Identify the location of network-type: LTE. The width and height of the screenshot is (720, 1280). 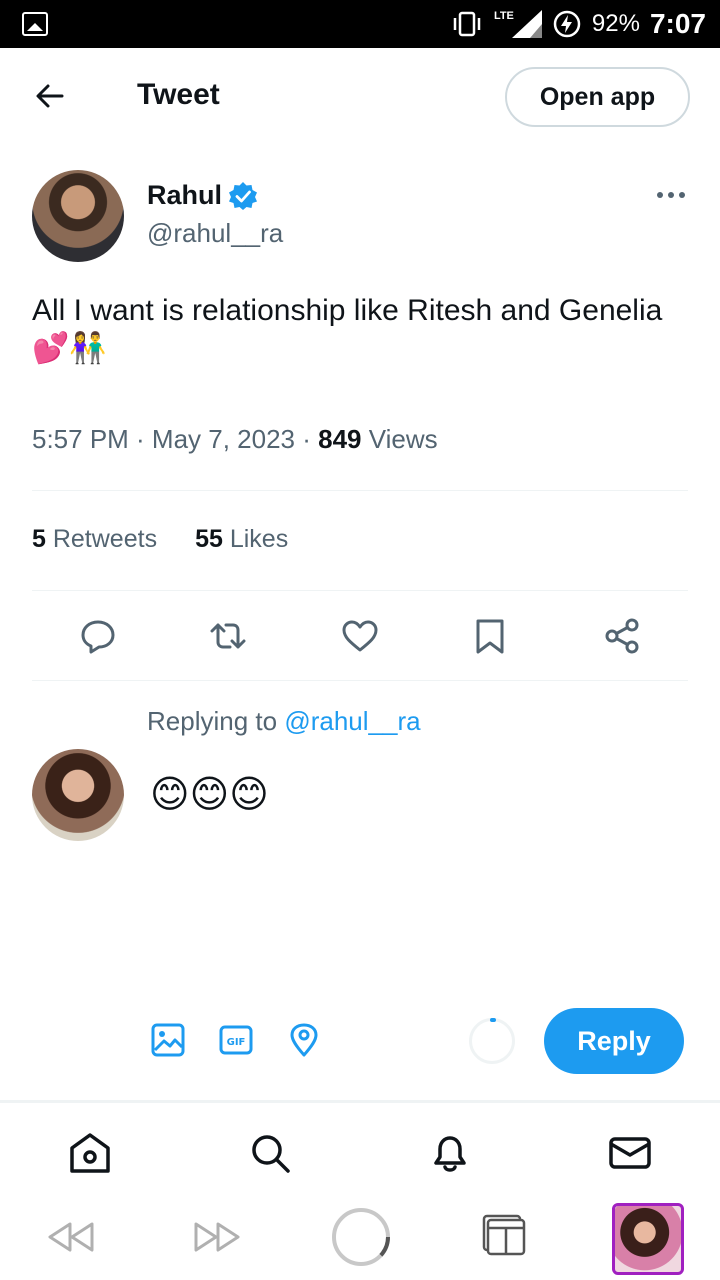
(503, 16).